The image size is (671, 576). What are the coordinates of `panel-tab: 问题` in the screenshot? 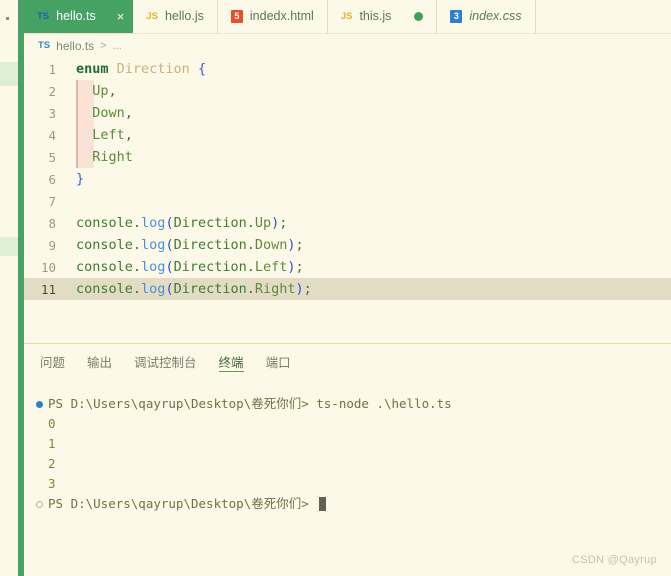 It's located at (52, 361).